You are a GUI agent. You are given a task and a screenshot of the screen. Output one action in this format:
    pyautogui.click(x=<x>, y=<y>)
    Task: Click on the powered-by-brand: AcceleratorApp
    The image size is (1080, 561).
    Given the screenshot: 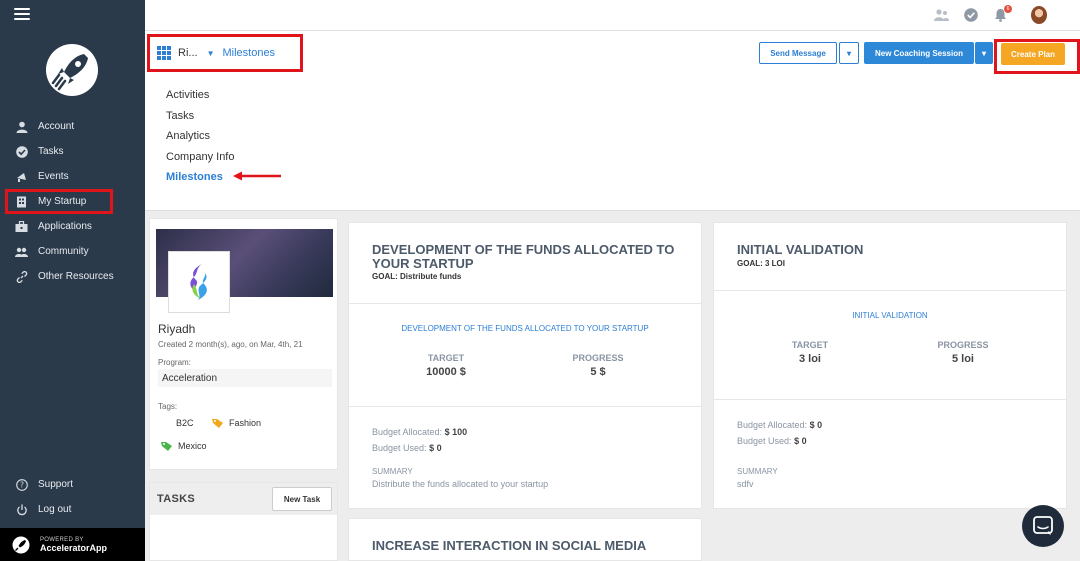 What is the action you would take?
    pyautogui.click(x=74, y=547)
    